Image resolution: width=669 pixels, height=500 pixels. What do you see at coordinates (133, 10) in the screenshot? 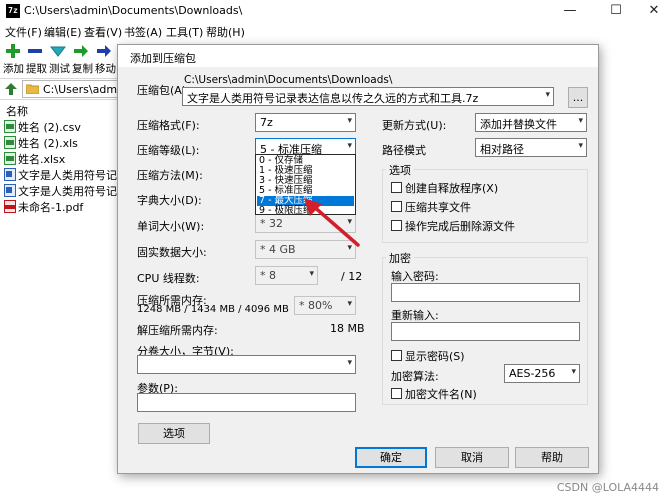
I see `window-title: C:\Users\admin\Documents\Downloads\` at bounding box center [133, 10].